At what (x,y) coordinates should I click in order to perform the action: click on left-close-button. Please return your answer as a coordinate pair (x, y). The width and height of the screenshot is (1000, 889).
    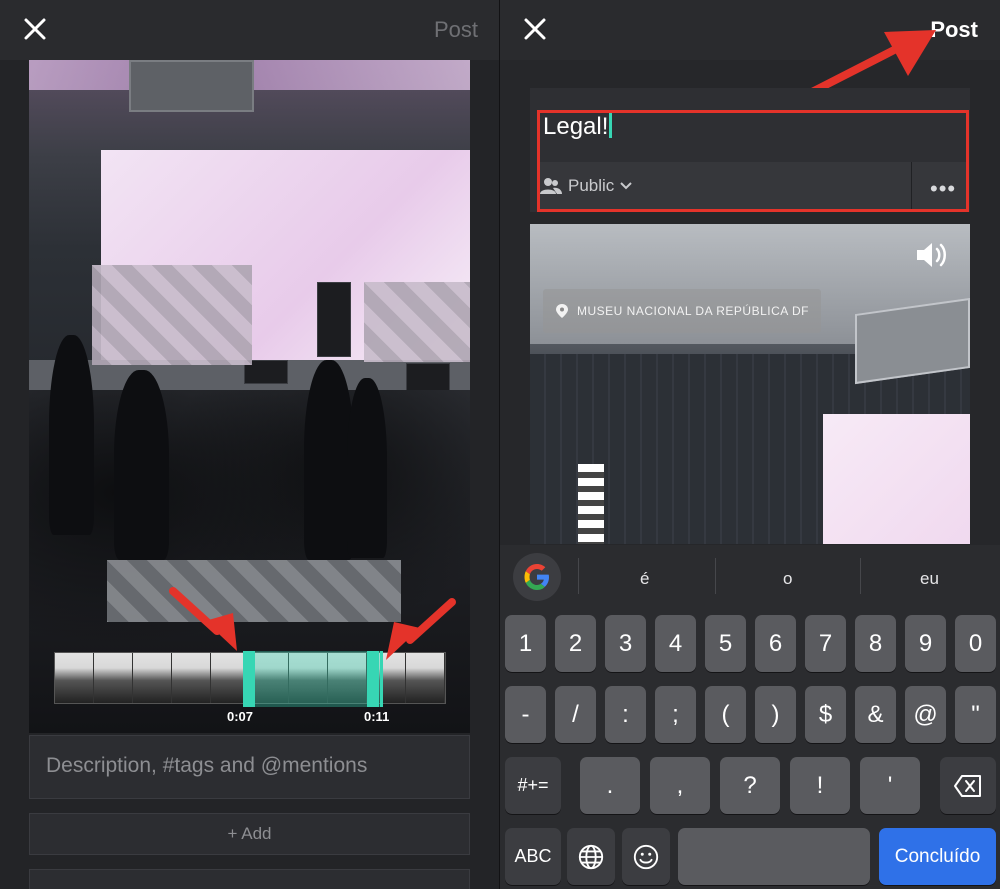
    Looking at the image, I should click on (35, 29).